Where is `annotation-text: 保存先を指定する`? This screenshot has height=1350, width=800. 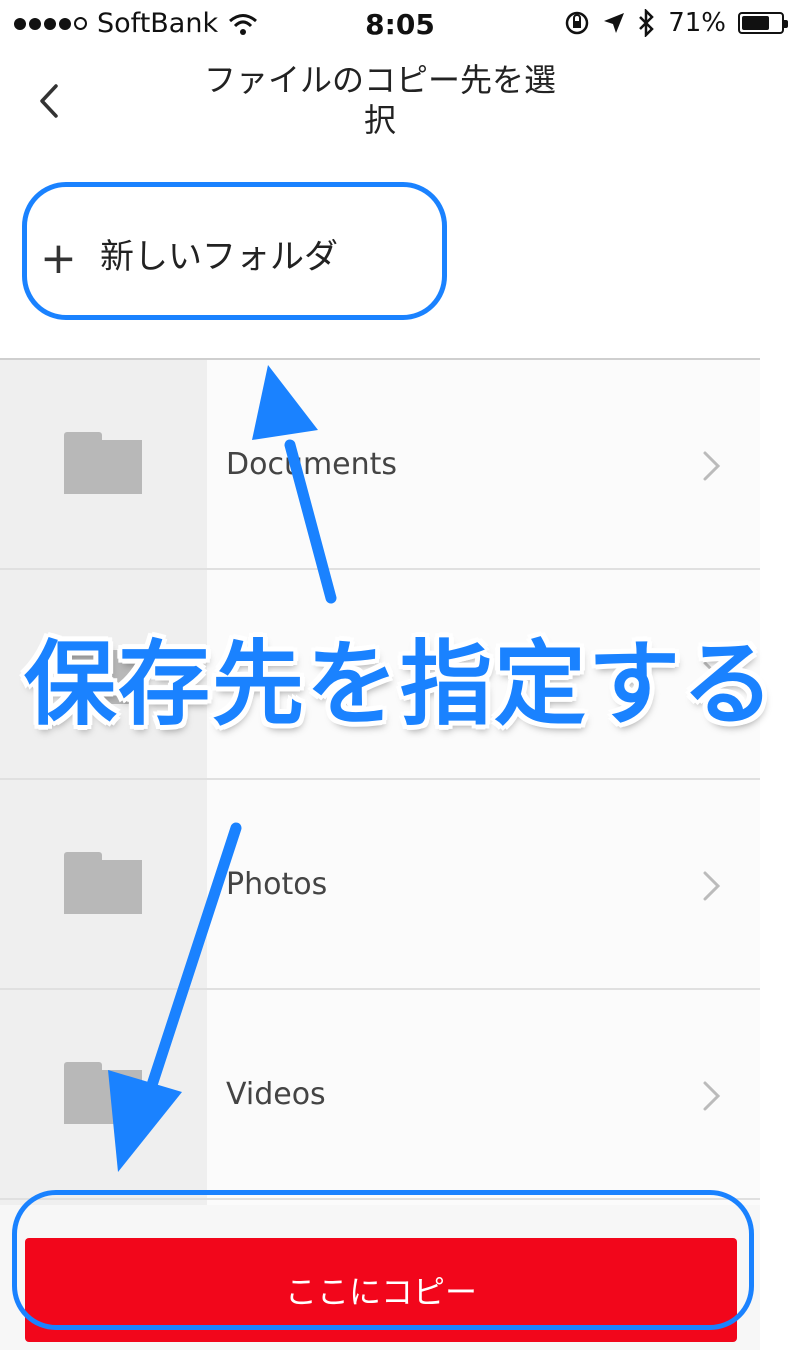 annotation-text: 保存先を指定する is located at coordinates (399, 684).